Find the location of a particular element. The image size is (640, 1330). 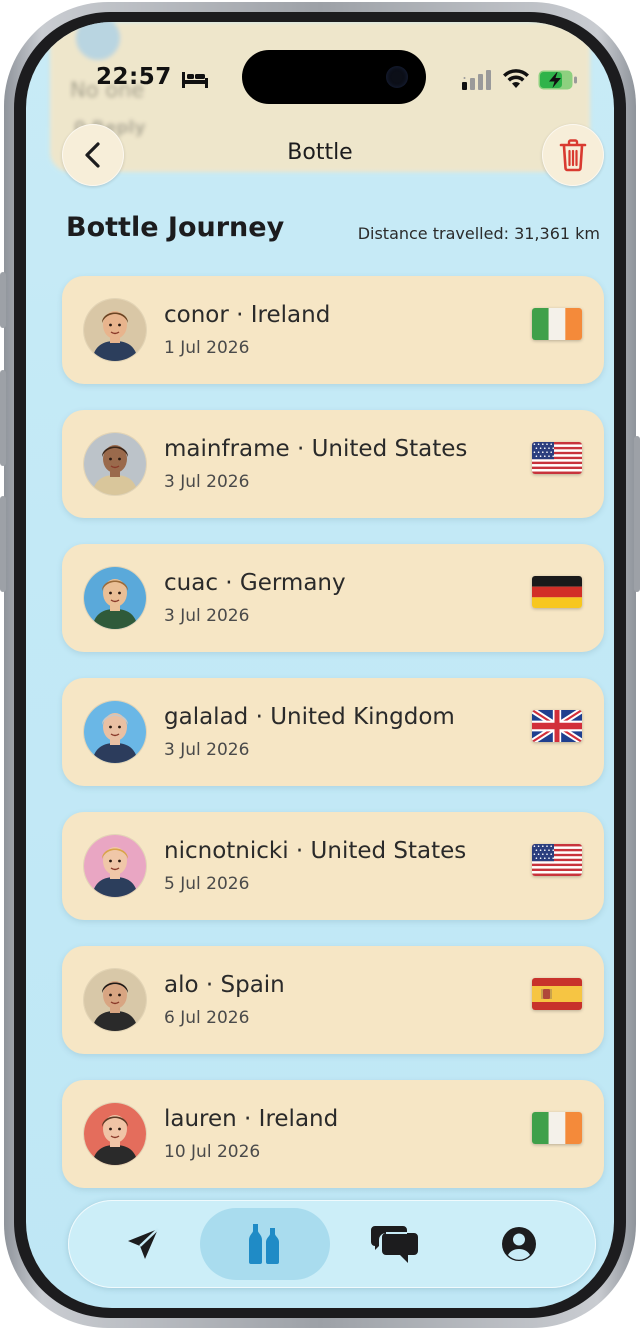

tab-profile is located at coordinates (519, 1244).